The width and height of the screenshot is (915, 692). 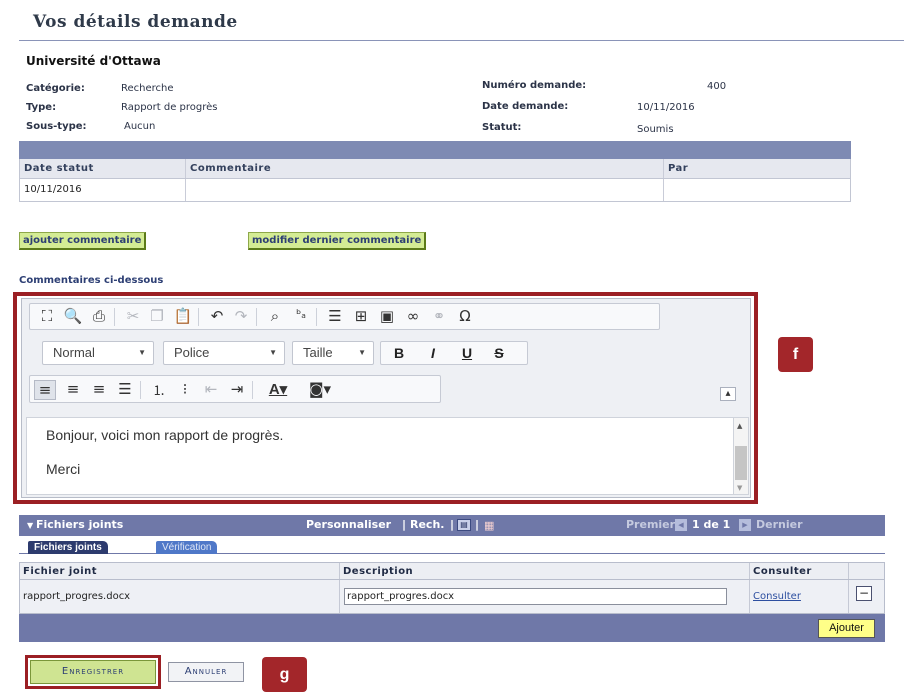 What do you see at coordinates (99, 316) in the screenshot?
I see `print-icon: ⎙` at bounding box center [99, 316].